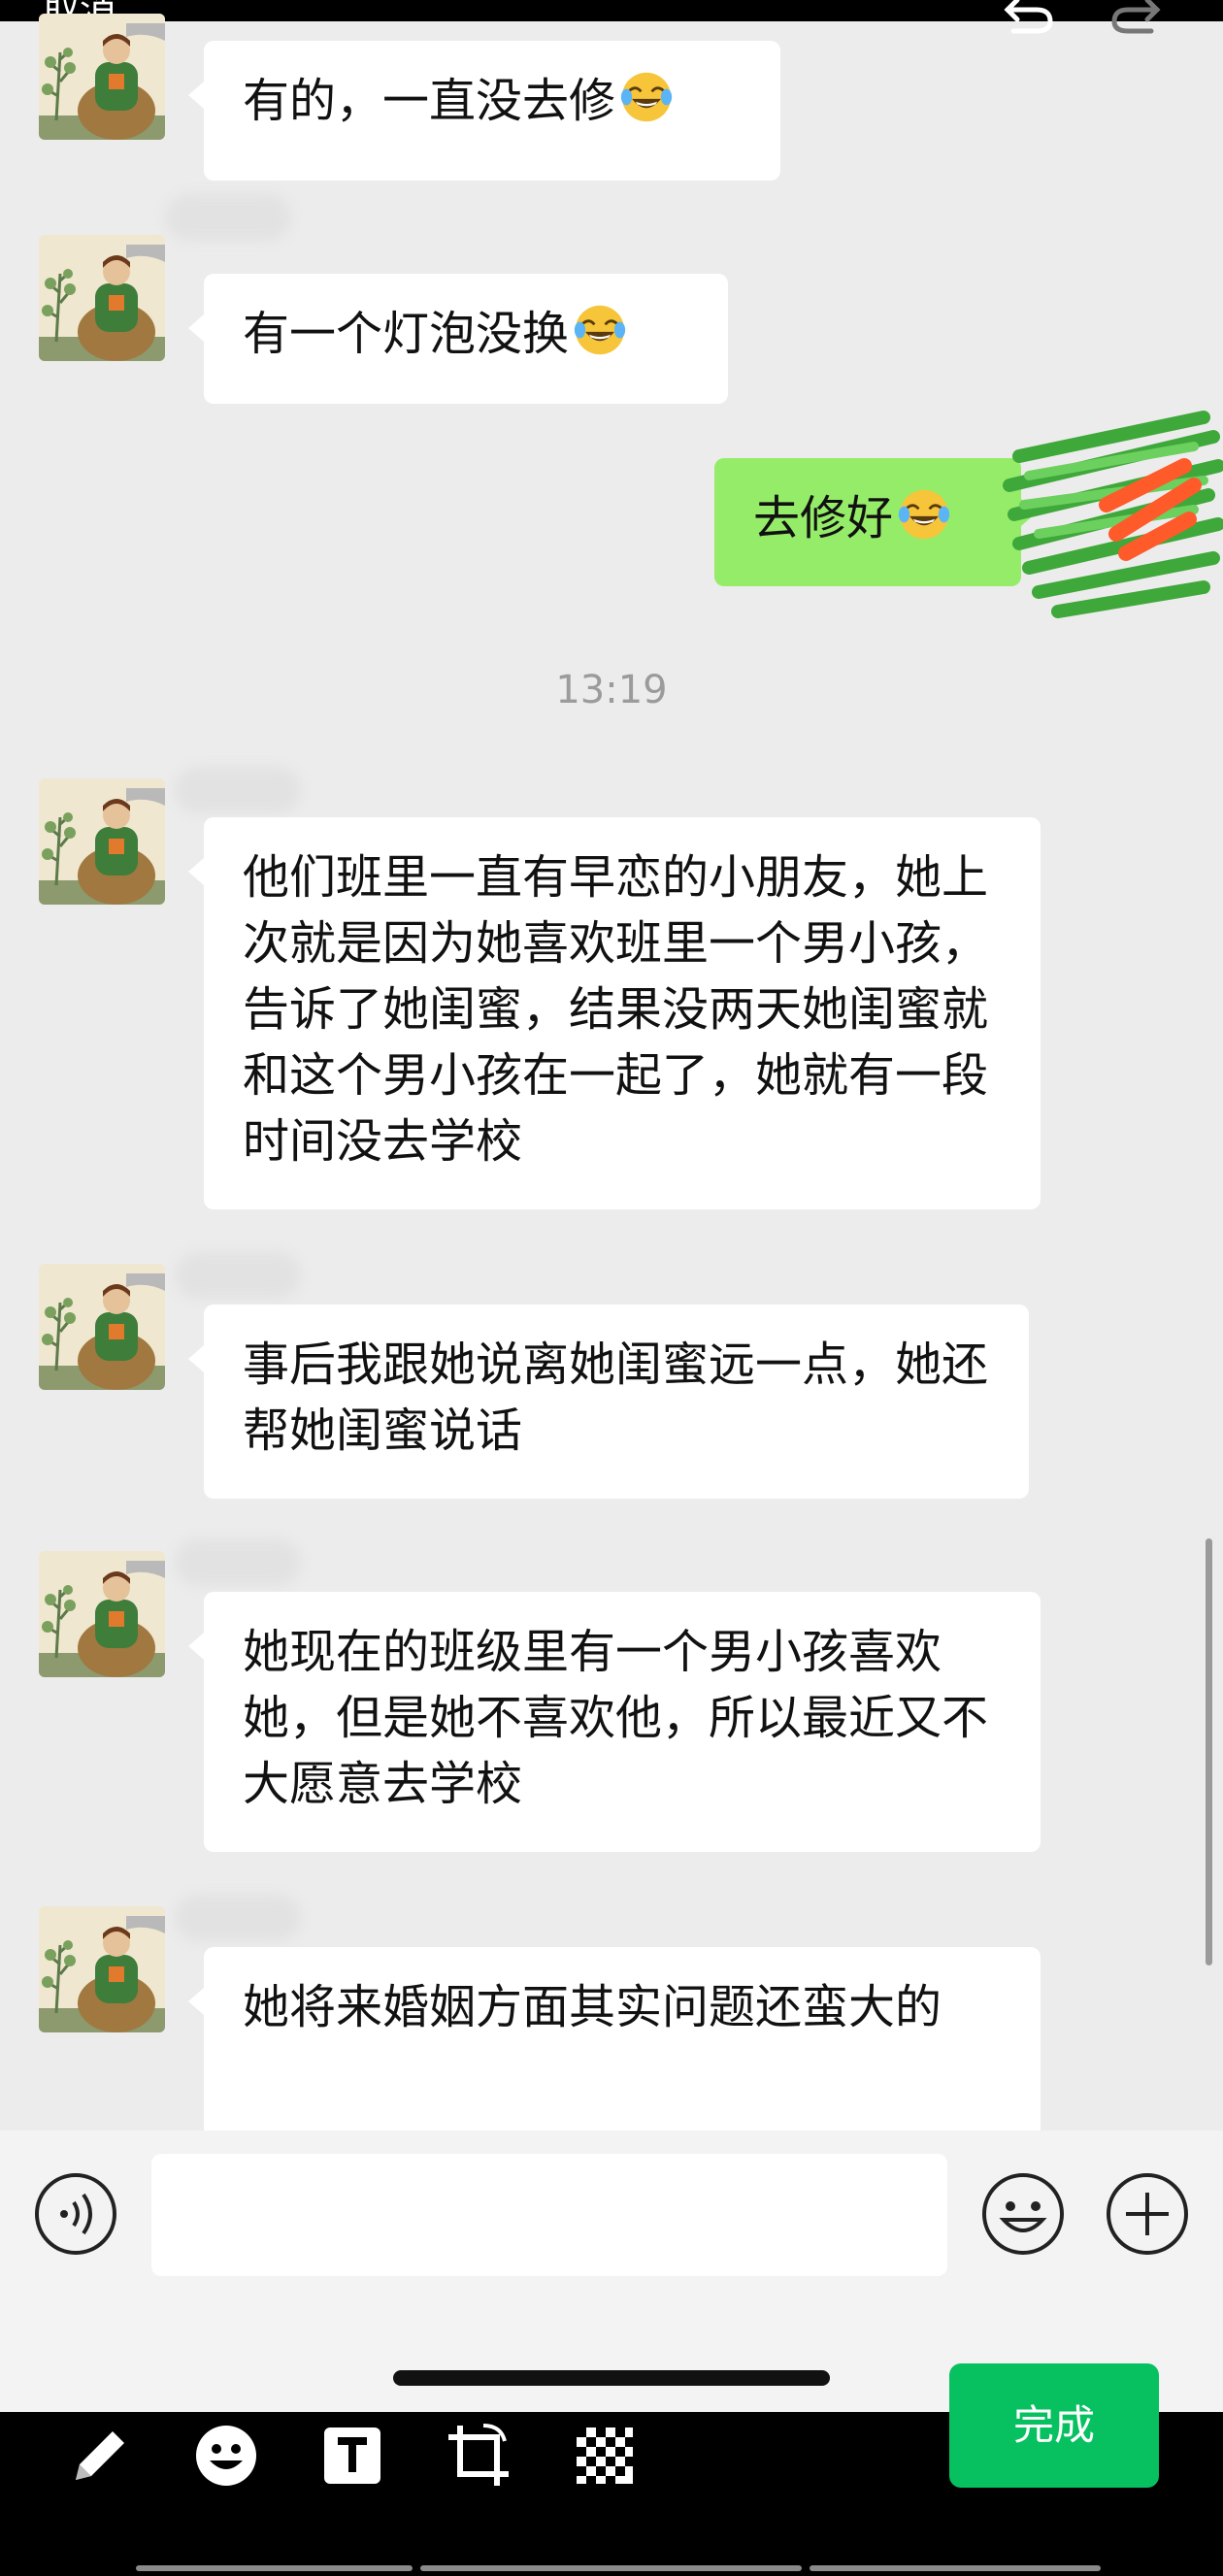 The image size is (1223, 2576). Describe the element at coordinates (1209, 1751) in the screenshot. I see `scrollbar` at that location.